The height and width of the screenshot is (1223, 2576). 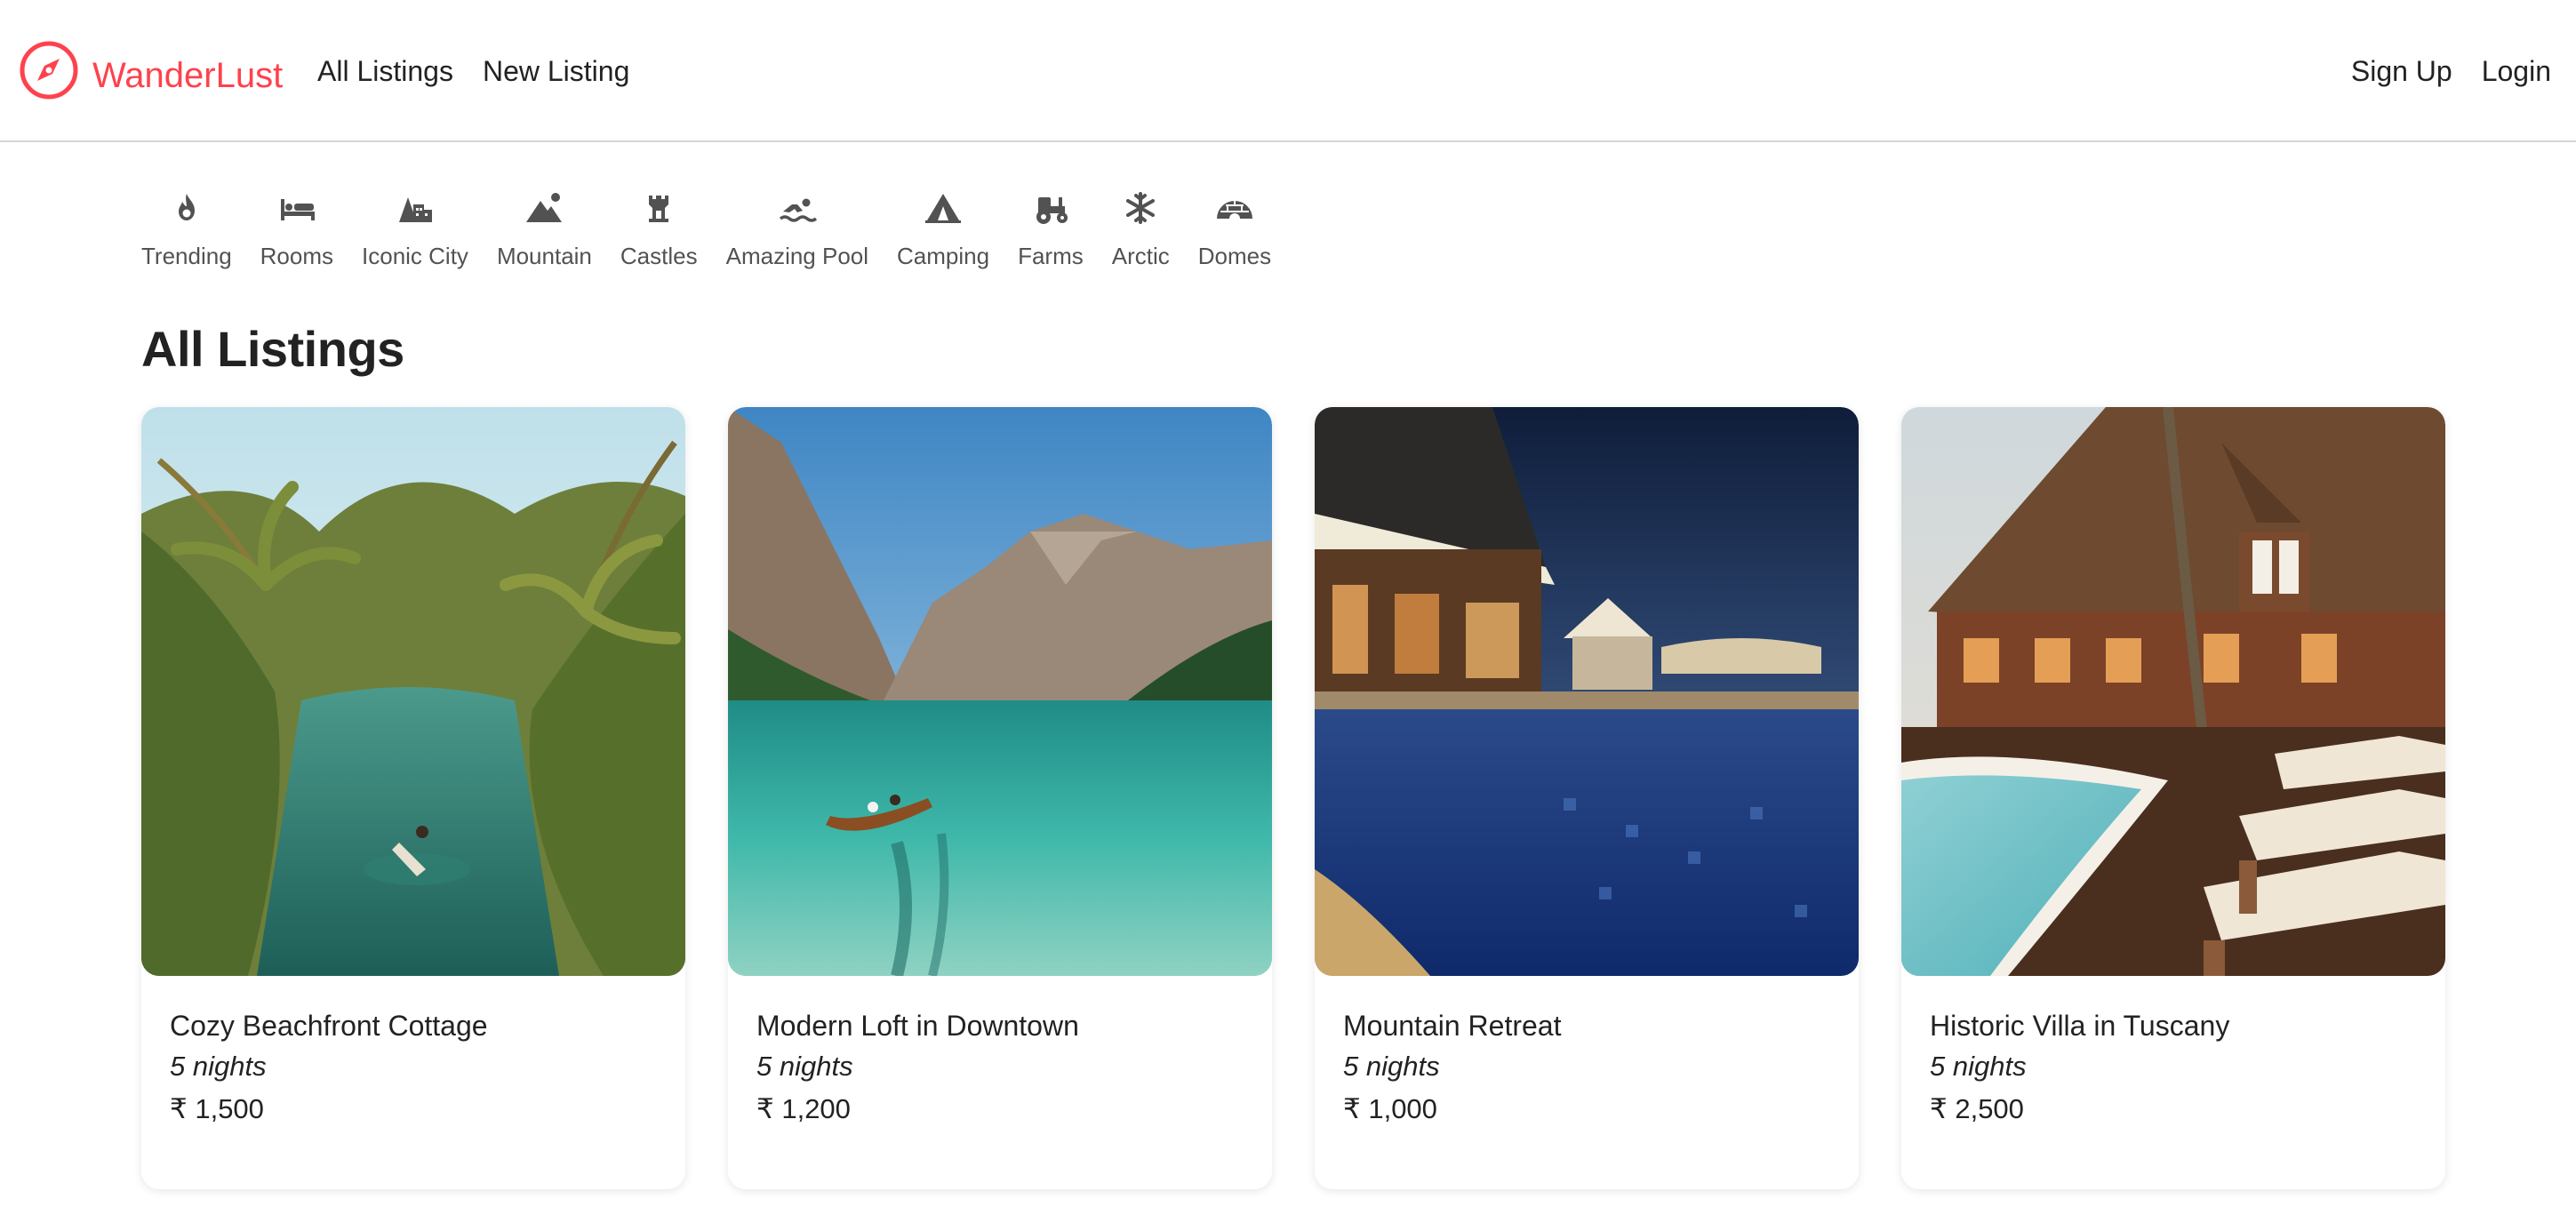 What do you see at coordinates (49, 70) in the screenshot?
I see `compass-icon` at bounding box center [49, 70].